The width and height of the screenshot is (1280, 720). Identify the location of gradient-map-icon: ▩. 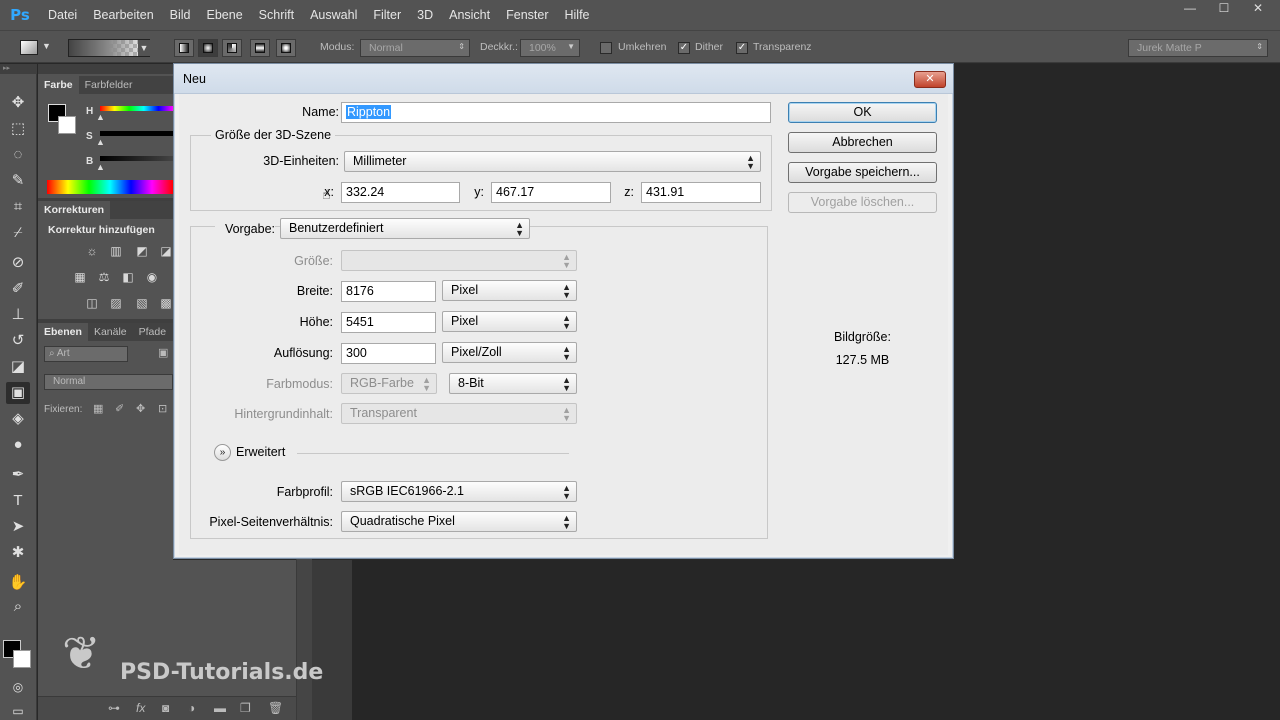
(166, 303).